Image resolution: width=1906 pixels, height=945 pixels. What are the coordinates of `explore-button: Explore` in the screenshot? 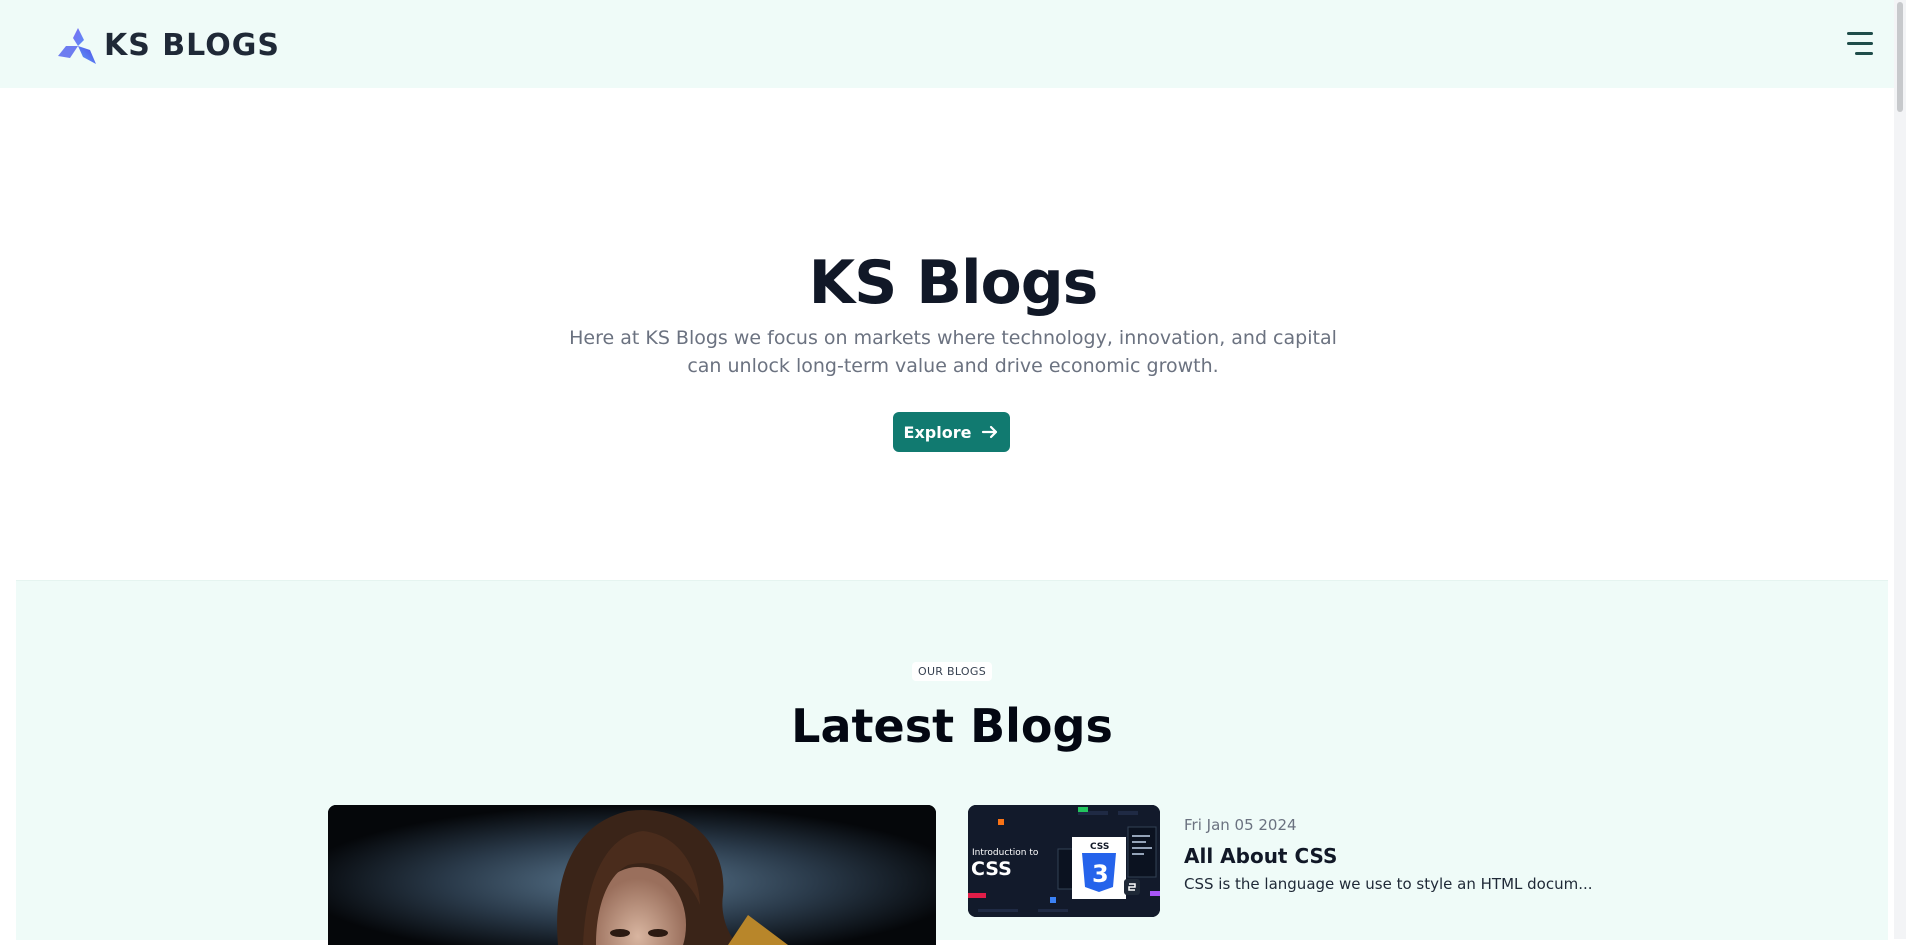 It's located at (951, 432).